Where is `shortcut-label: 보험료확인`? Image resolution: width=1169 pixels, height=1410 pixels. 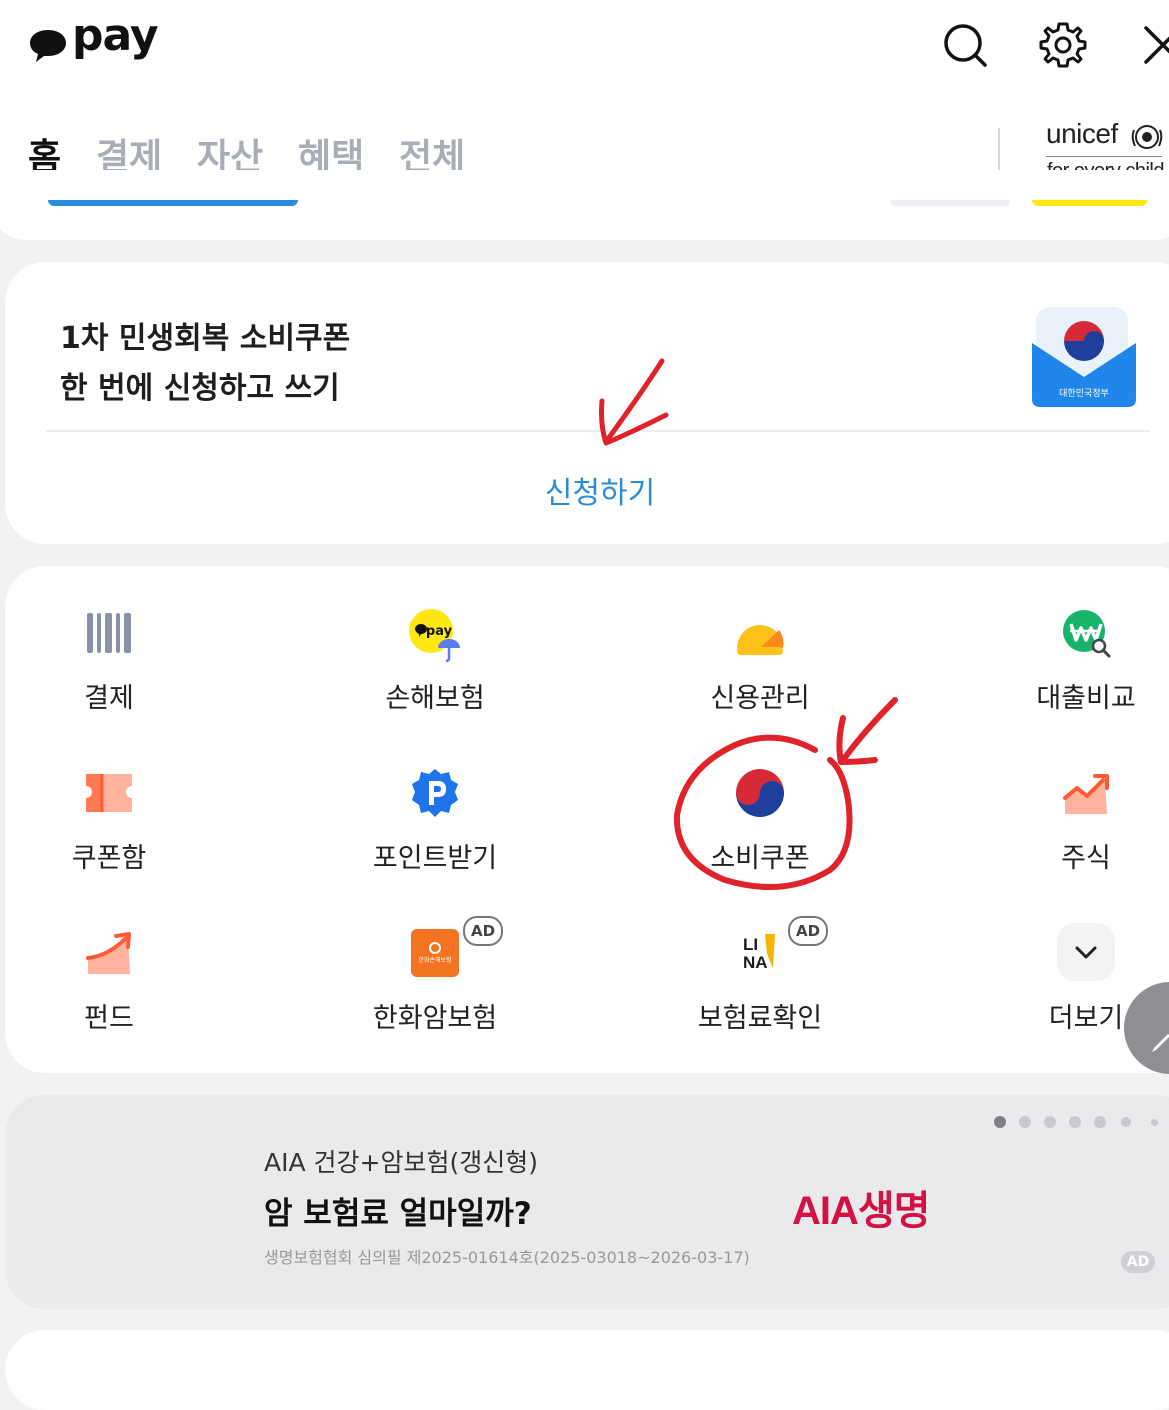
shortcut-label: 보험료확인 is located at coordinates (760, 1018).